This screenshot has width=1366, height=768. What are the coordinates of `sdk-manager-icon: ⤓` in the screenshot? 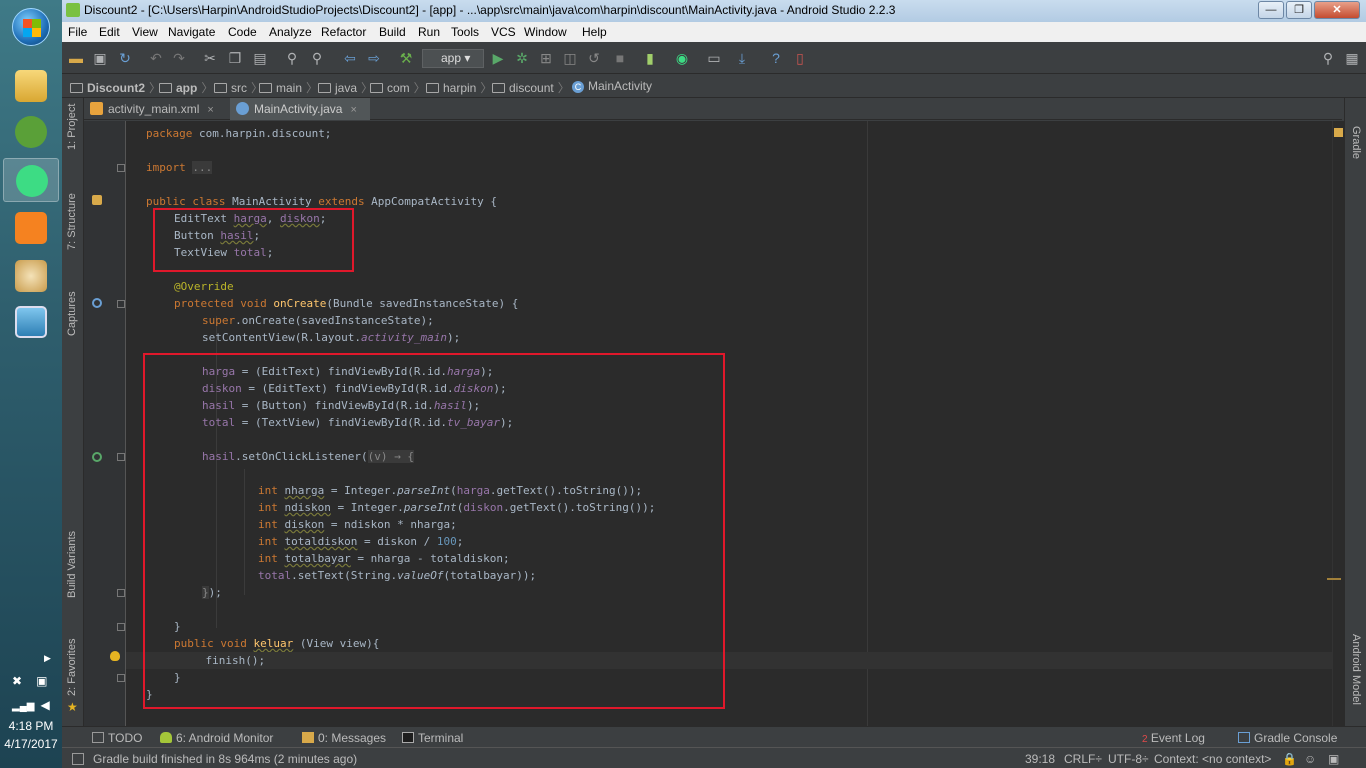 It's located at (742, 58).